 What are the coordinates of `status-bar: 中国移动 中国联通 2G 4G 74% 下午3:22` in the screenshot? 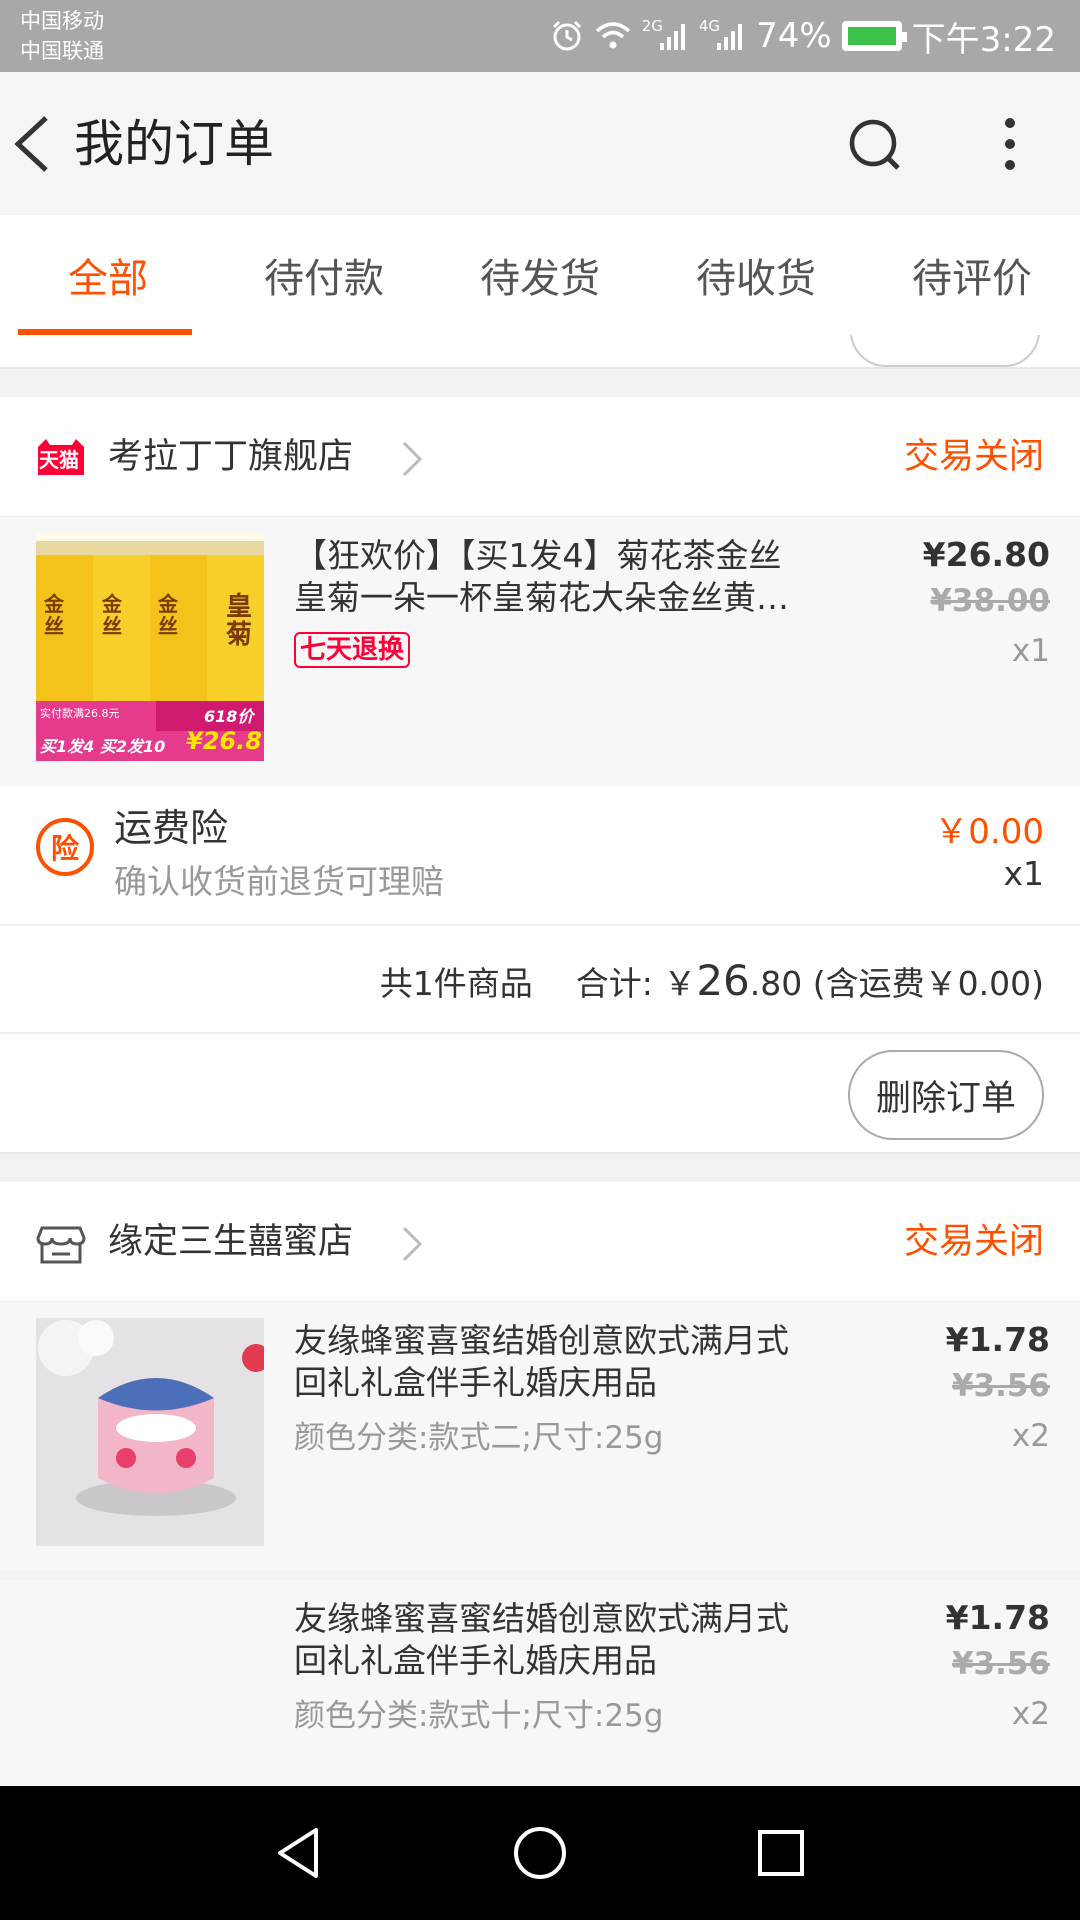 It's located at (540, 36).